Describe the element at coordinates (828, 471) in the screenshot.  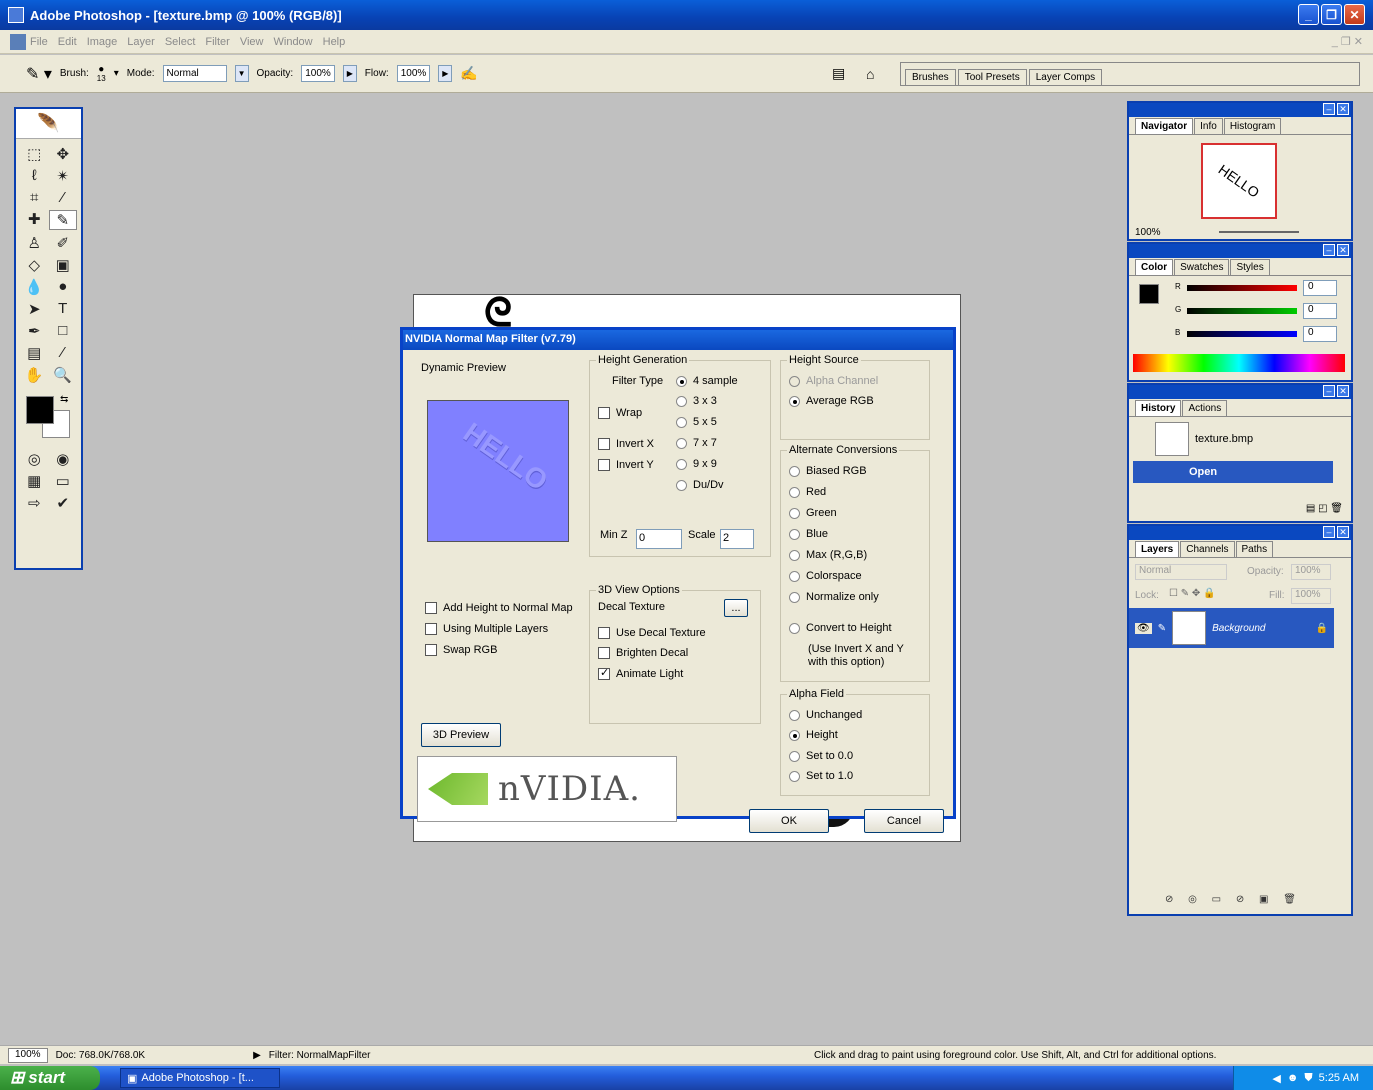
I see `biased-rgb-radio: Biased RGB` at that location.